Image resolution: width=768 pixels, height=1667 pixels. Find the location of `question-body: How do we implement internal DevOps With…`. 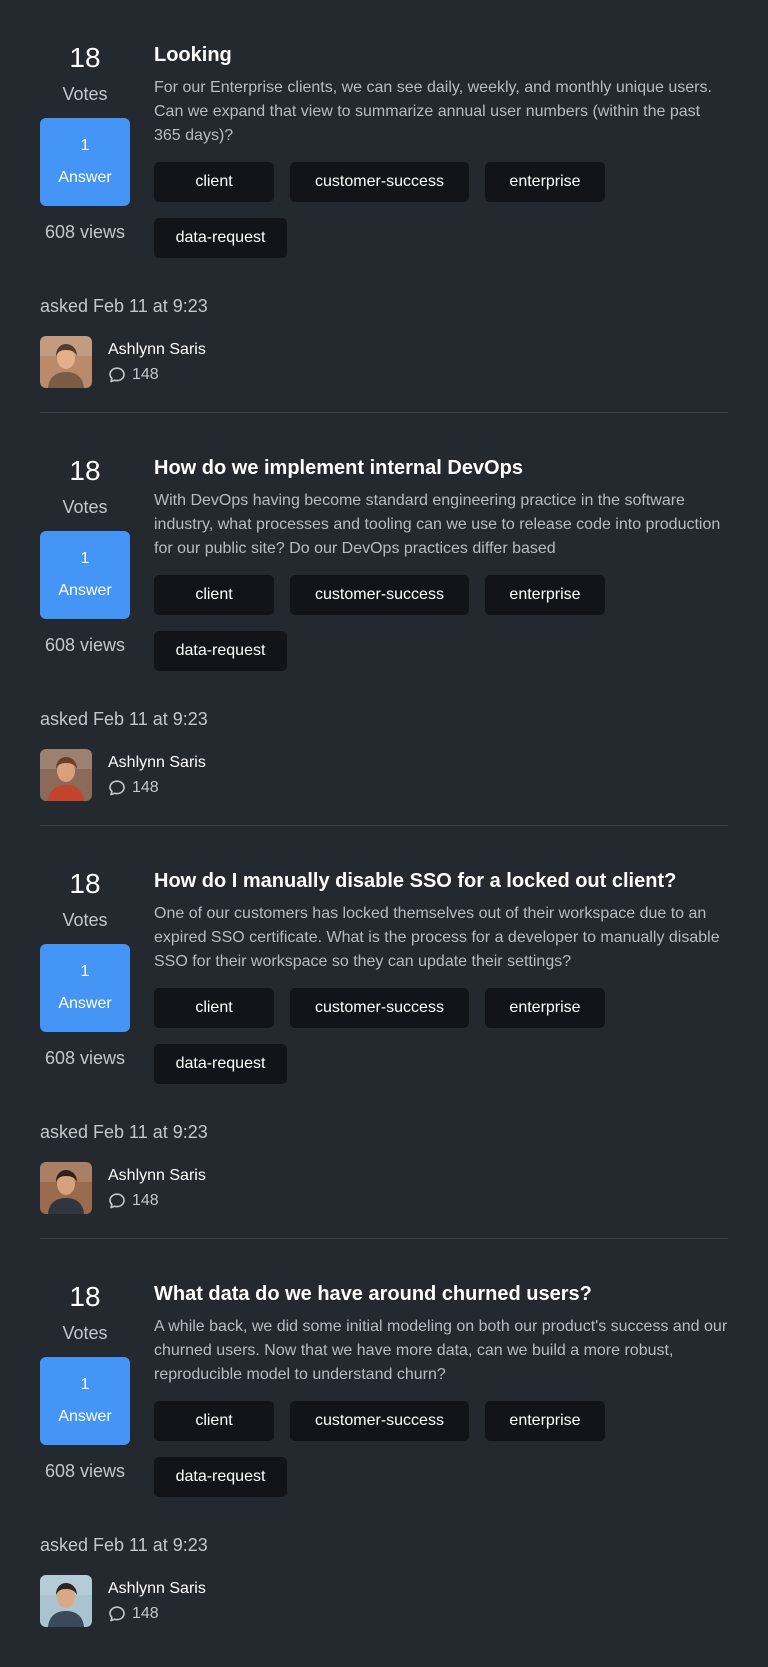

question-body: How do we implement internal DevOps With… is located at coordinates (441, 571).